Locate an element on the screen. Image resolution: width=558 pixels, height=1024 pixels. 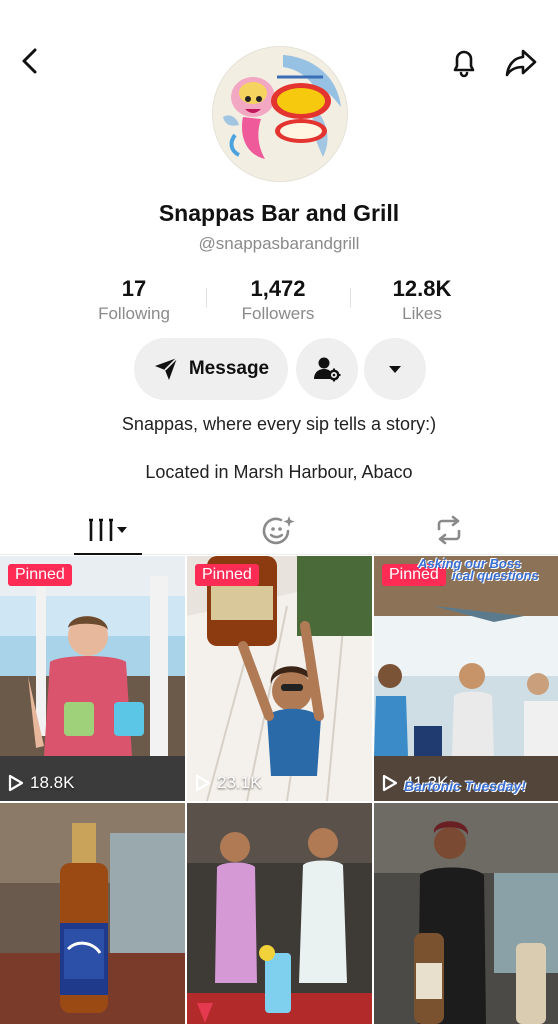
video-caption-bottom: Bartonic Tuesday! is located at coordinates (465, 786).